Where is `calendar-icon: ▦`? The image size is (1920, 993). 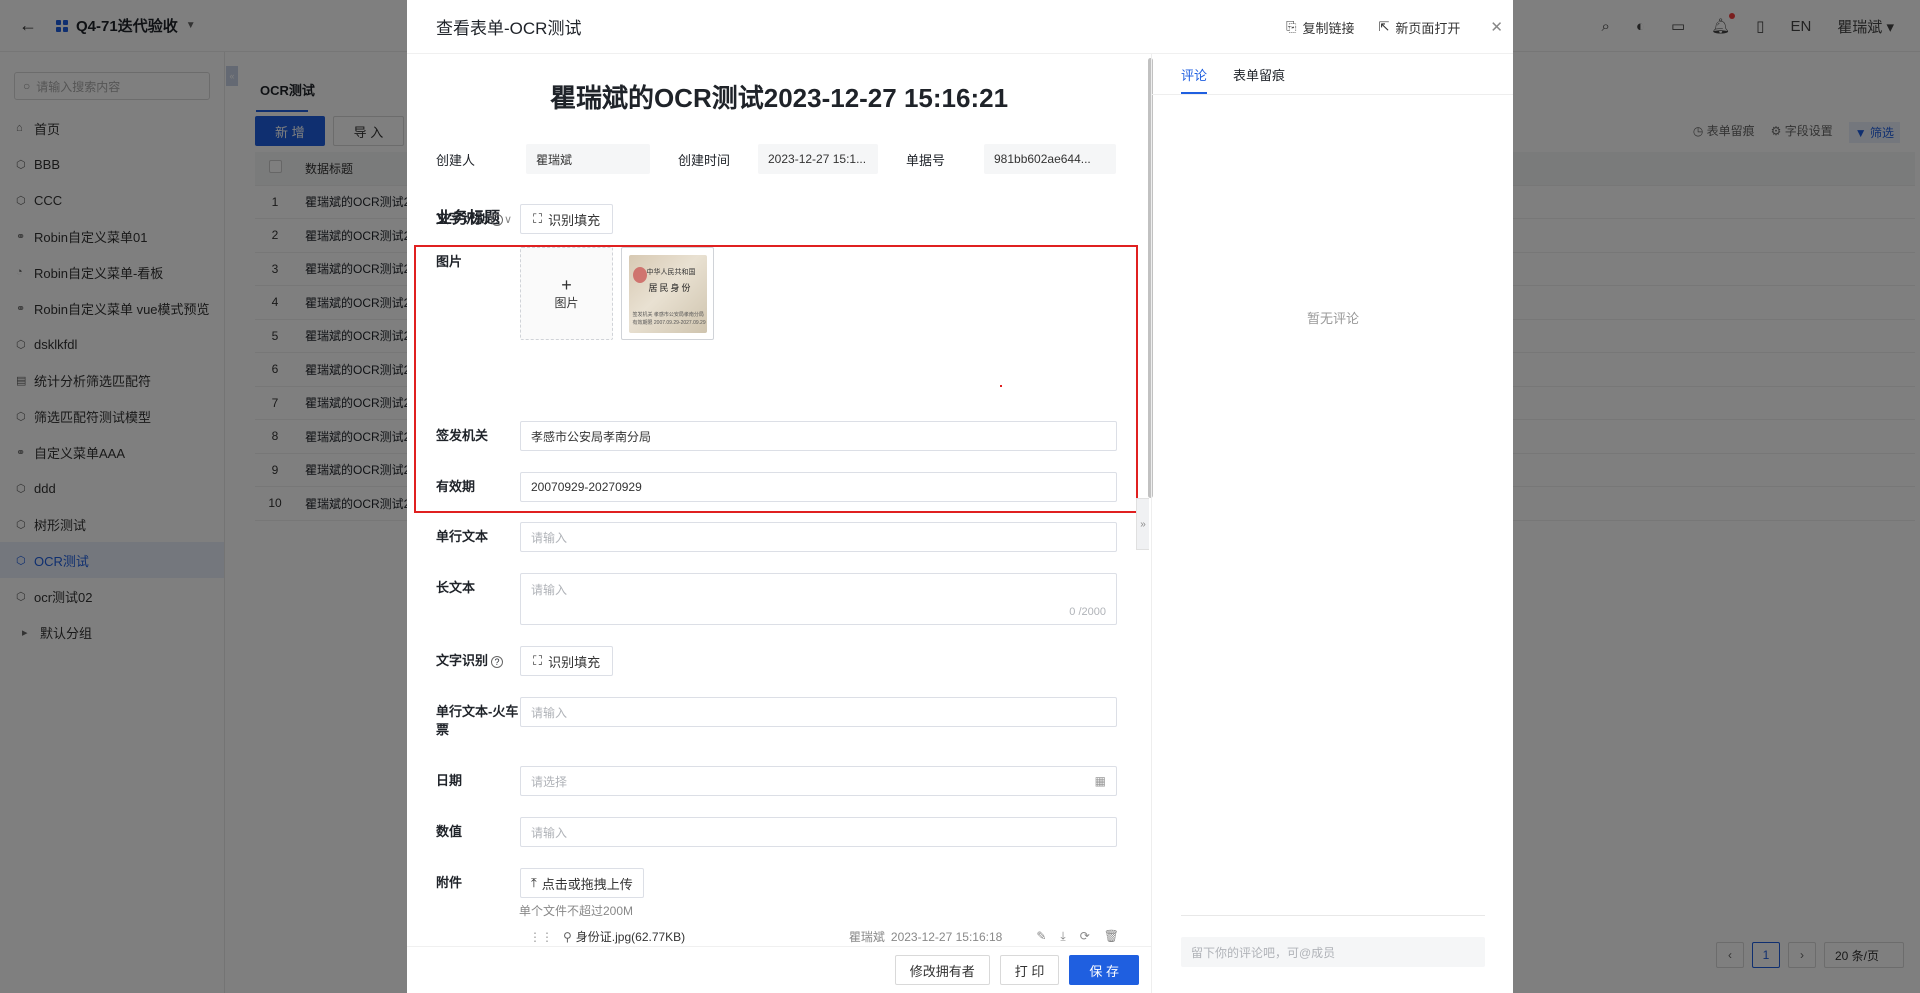 calendar-icon: ▦ is located at coordinates (1100, 781).